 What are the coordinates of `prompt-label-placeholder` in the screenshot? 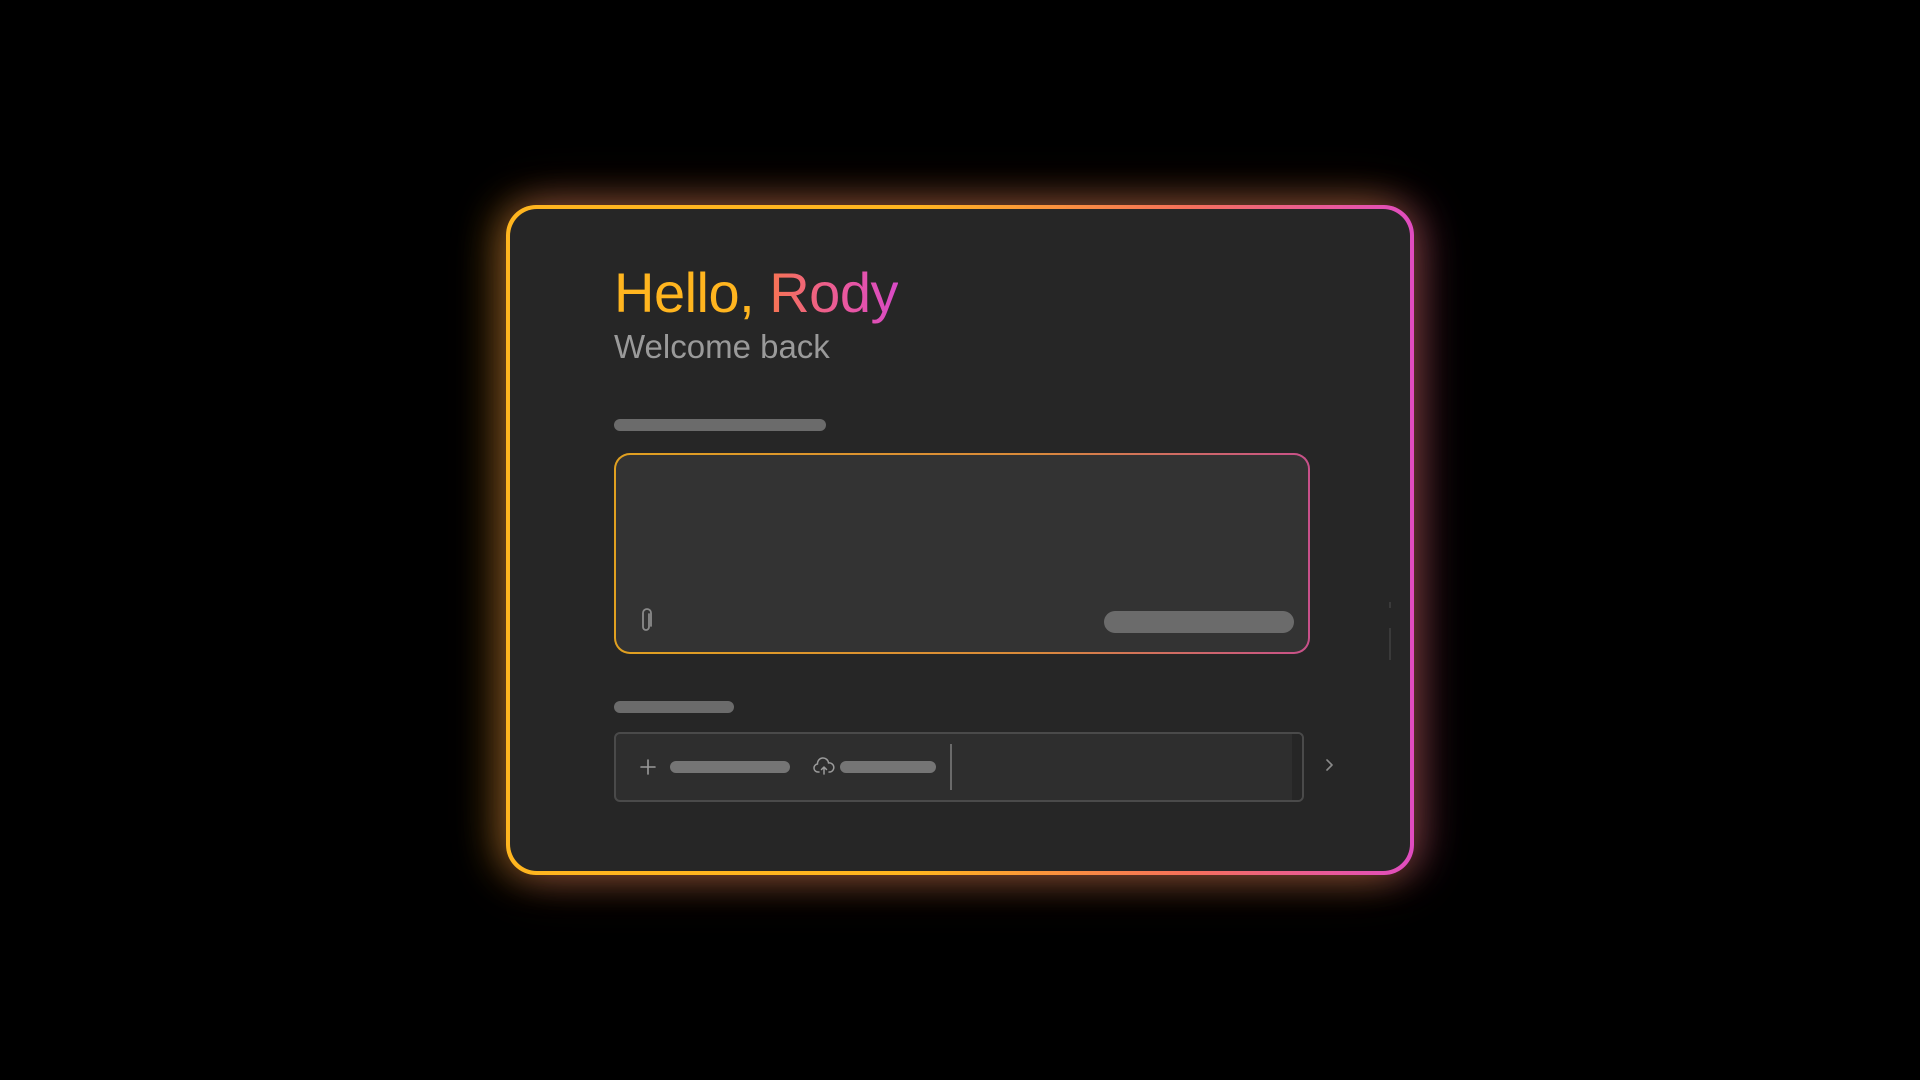 It's located at (720, 425).